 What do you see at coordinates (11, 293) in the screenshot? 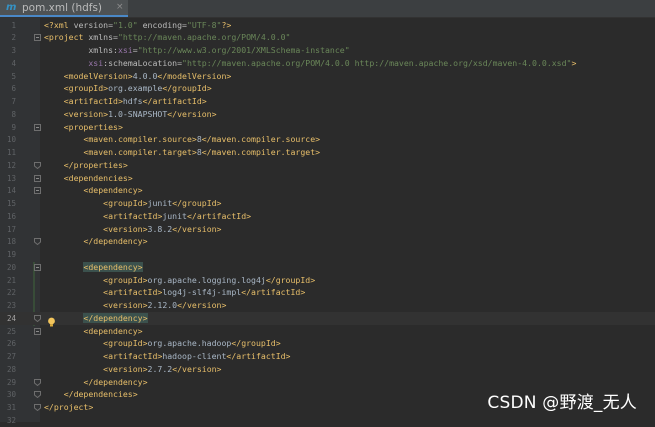
I see `line-number: 22` at bounding box center [11, 293].